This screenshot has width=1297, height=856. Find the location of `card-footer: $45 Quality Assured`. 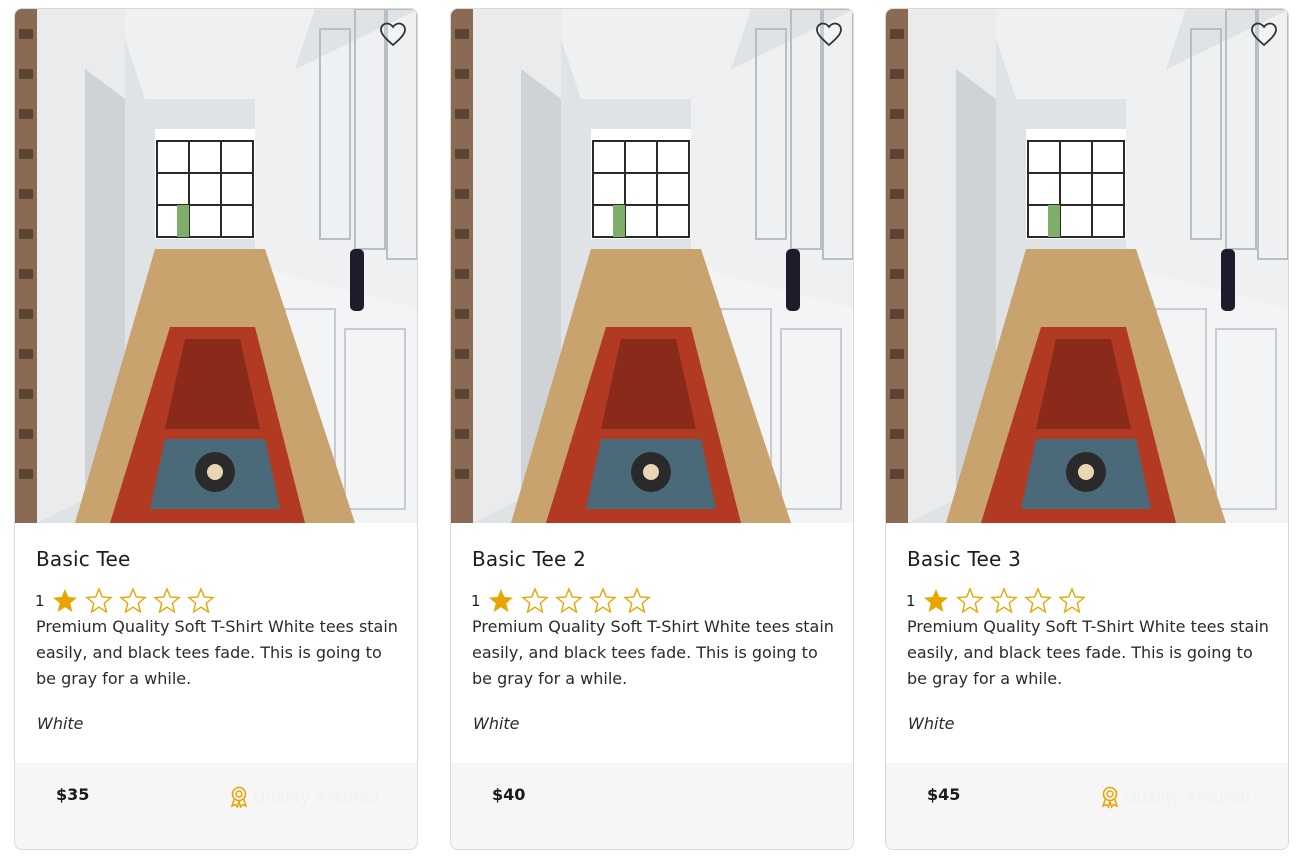

card-footer: $45 Quality Assured is located at coordinates (1087, 806).